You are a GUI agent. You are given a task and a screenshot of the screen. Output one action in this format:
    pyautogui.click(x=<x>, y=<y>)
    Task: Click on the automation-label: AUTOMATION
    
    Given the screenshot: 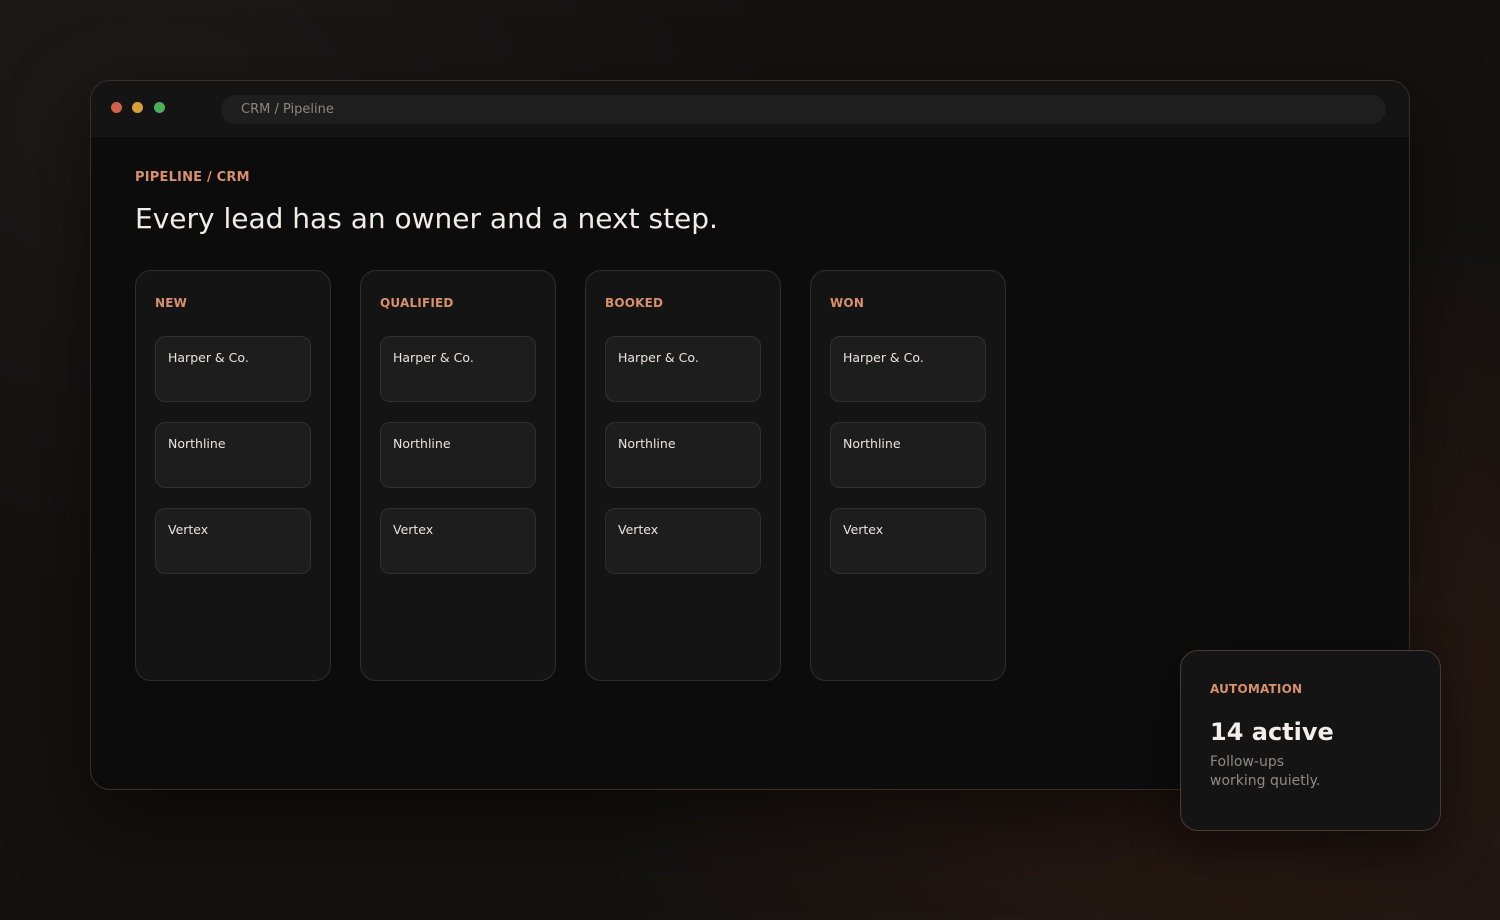 What is the action you would take?
    pyautogui.click(x=1256, y=689)
    